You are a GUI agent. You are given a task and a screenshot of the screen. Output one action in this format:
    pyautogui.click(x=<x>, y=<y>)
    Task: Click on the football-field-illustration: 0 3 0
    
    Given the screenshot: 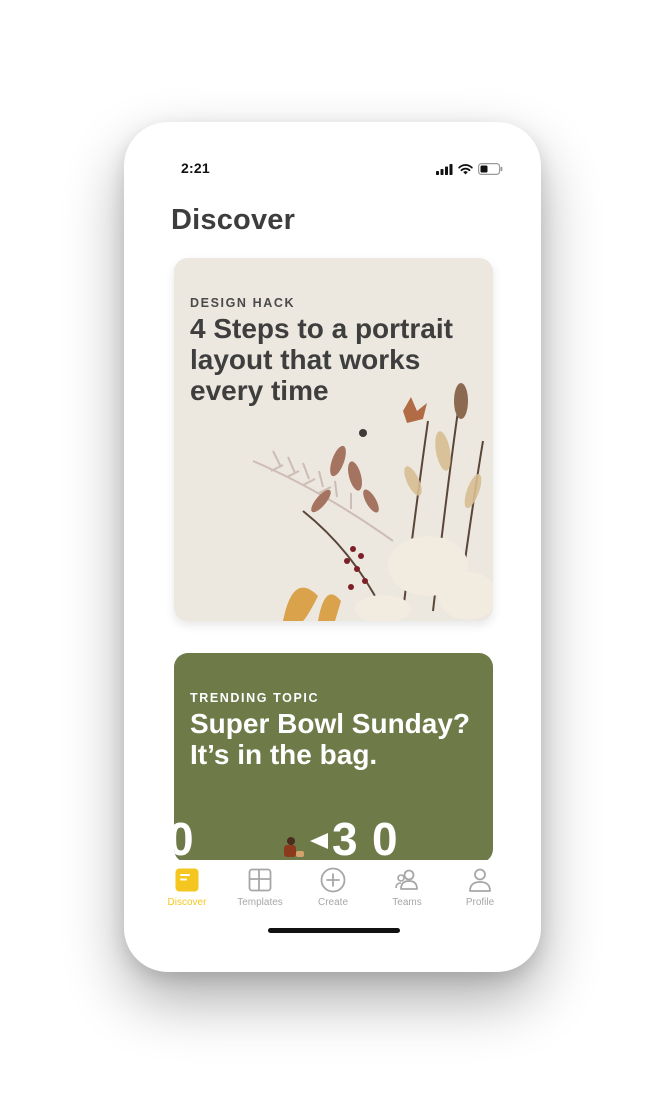 What is the action you would take?
    pyautogui.click(x=286, y=838)
    